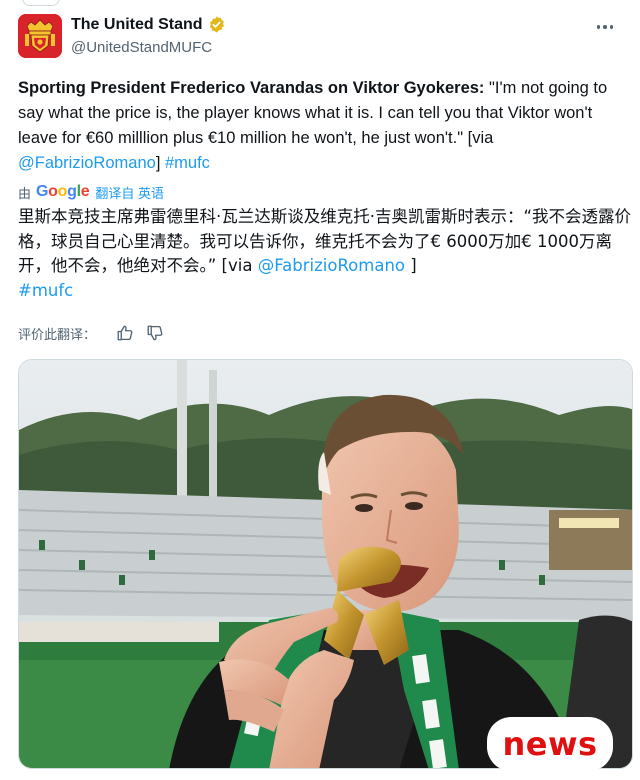 This screenshot has width=640, height=780. I want to click on rate-translation: 评价此翻译：, so click(91, 333).